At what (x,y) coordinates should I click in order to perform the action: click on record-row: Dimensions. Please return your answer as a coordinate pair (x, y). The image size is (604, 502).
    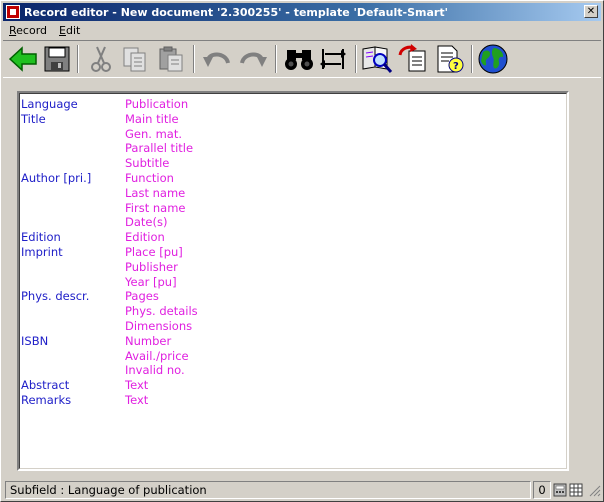
    Looking at the image, I should click on (281, 326).